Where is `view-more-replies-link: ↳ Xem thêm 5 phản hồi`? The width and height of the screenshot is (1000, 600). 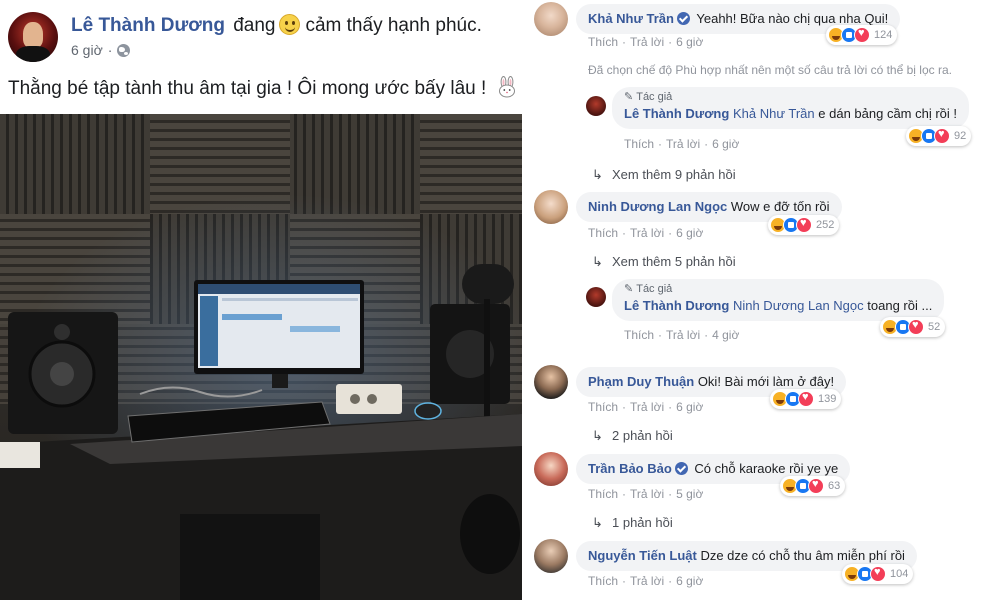
view-more-replies-link: ↳ Xem thêm 5 phản hồi is located at coordinates (664, 262).